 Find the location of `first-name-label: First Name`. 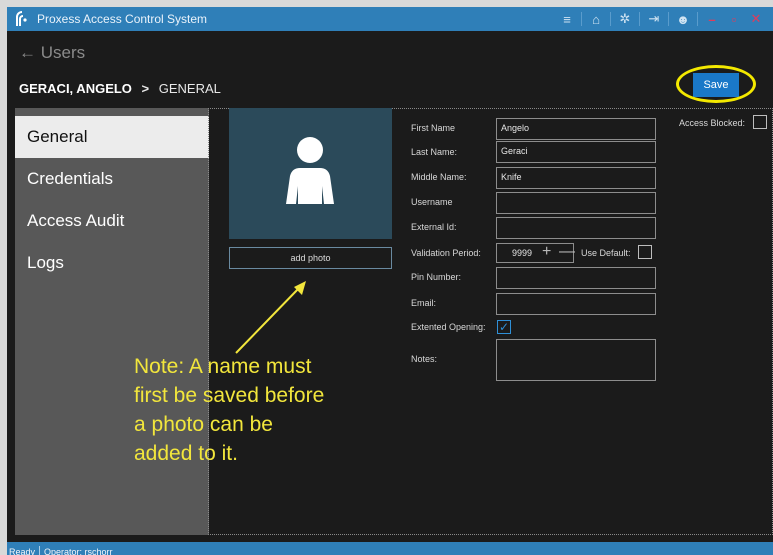

first-name-label: First Name is located at coordinates (433, 128).